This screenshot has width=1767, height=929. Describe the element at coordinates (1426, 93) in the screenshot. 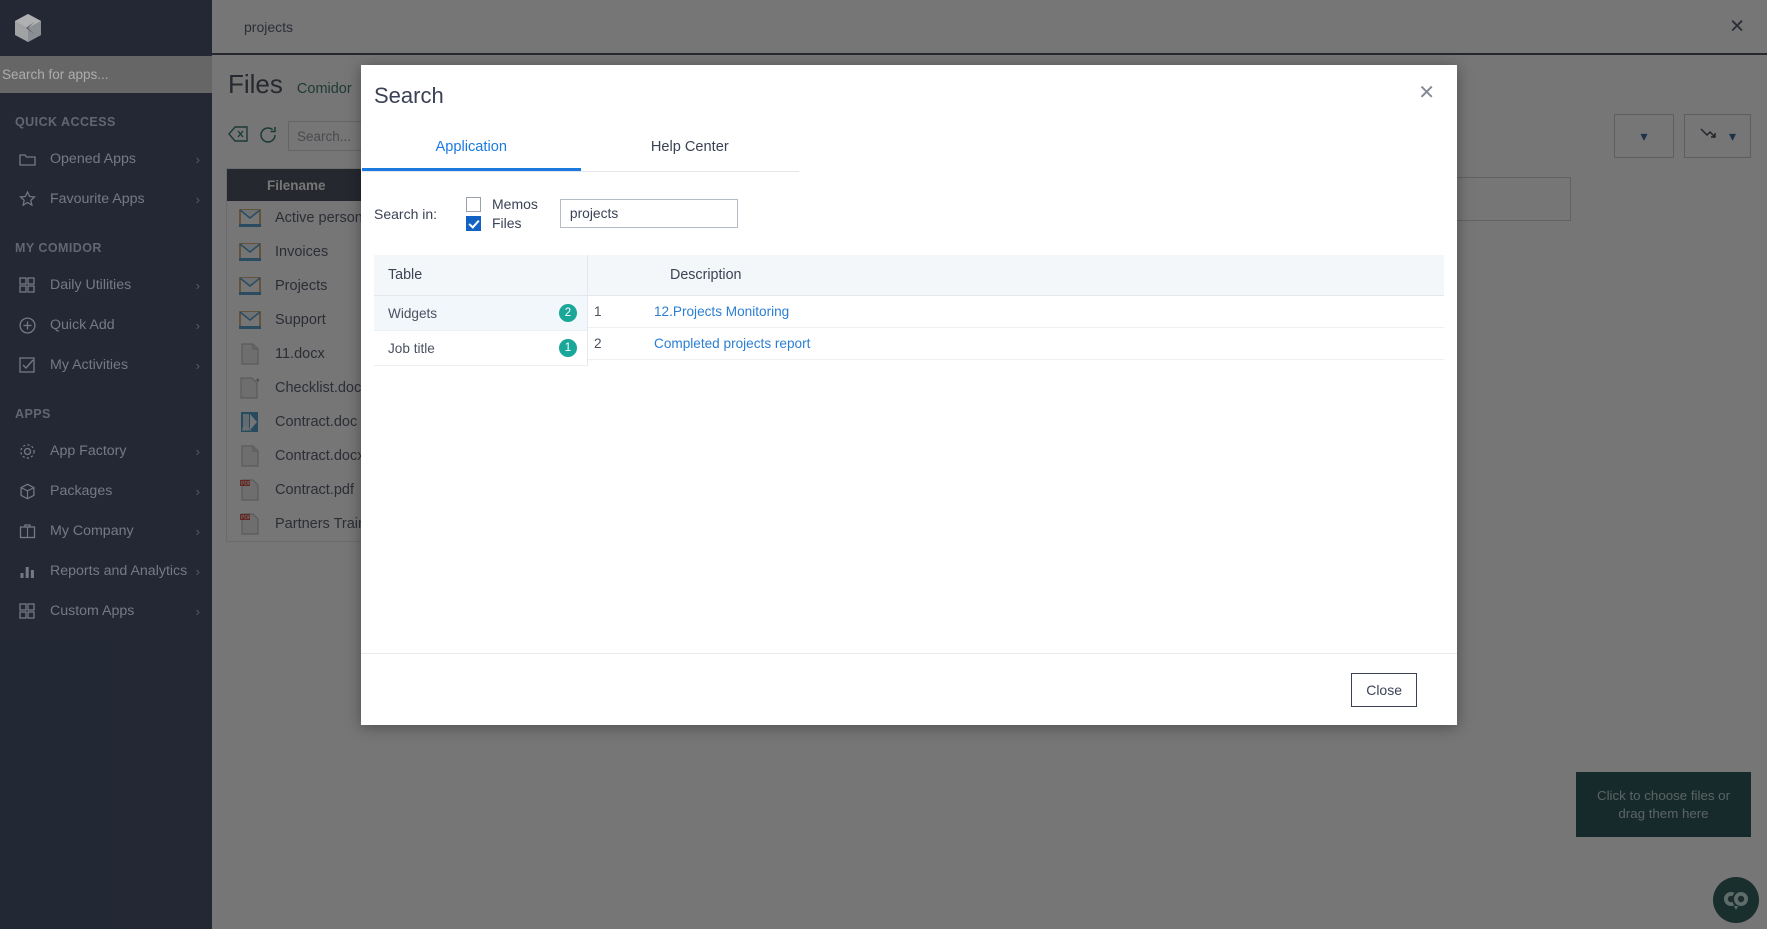

I see `close-icon: ✕` at that location.